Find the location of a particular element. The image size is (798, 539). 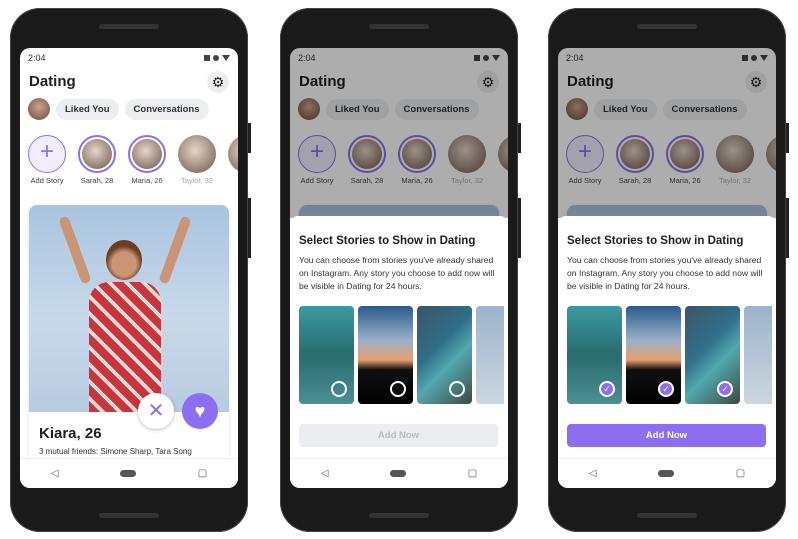

heart-icon: ♥ is located at coordinates (200, 411).